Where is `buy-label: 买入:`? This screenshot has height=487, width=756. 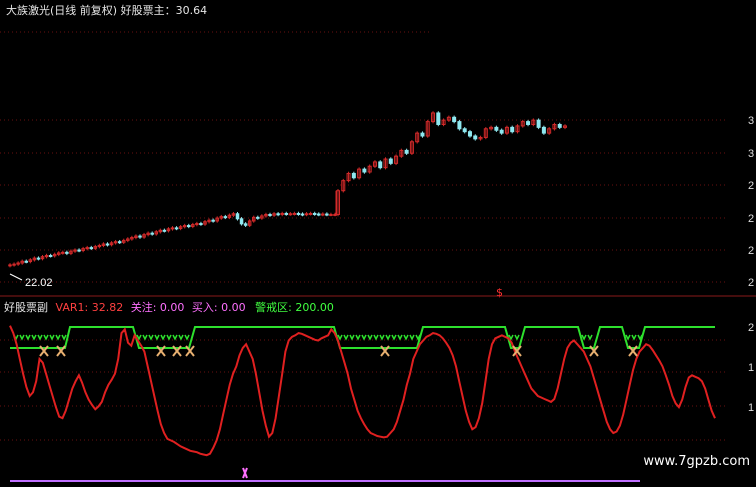
buy-label: 买入: is located at coordinates (204, 307).